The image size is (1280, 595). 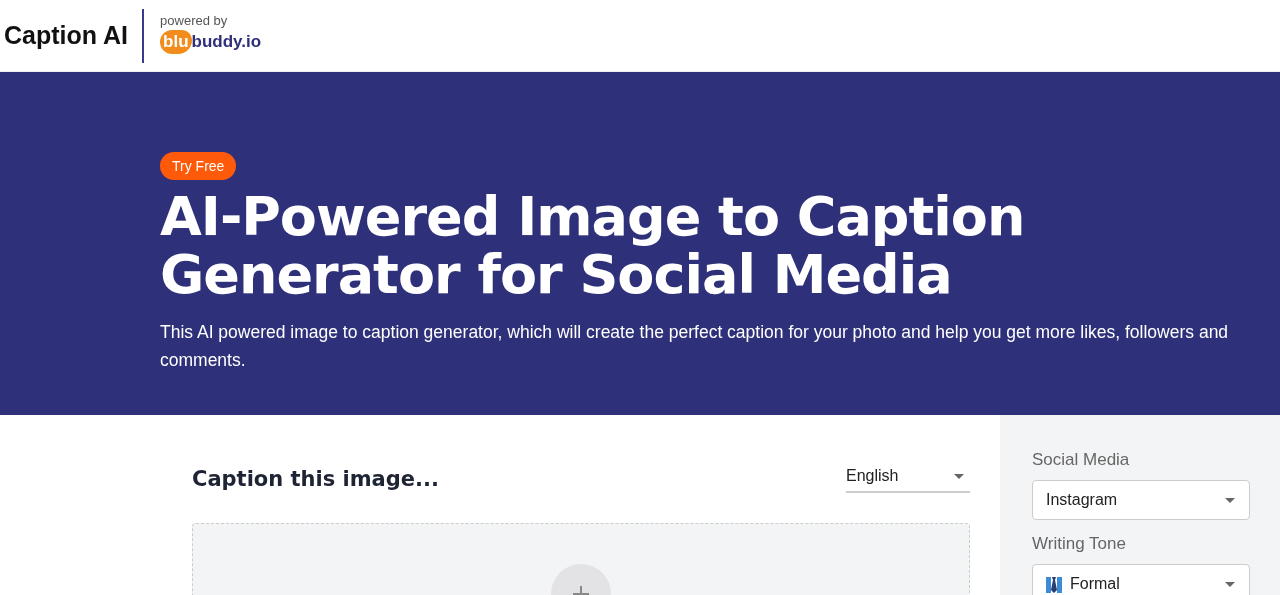 What do you see at coordinates (194, 20) in the screenshot?
I see `powered-by-label: powered by` at bounding box center [194, 20].